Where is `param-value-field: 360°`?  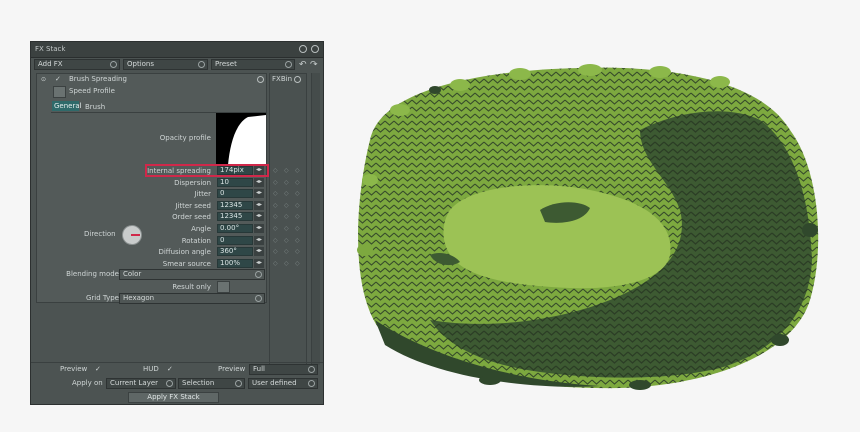 param-value-field: 360° is located at coordinates (235, 251).